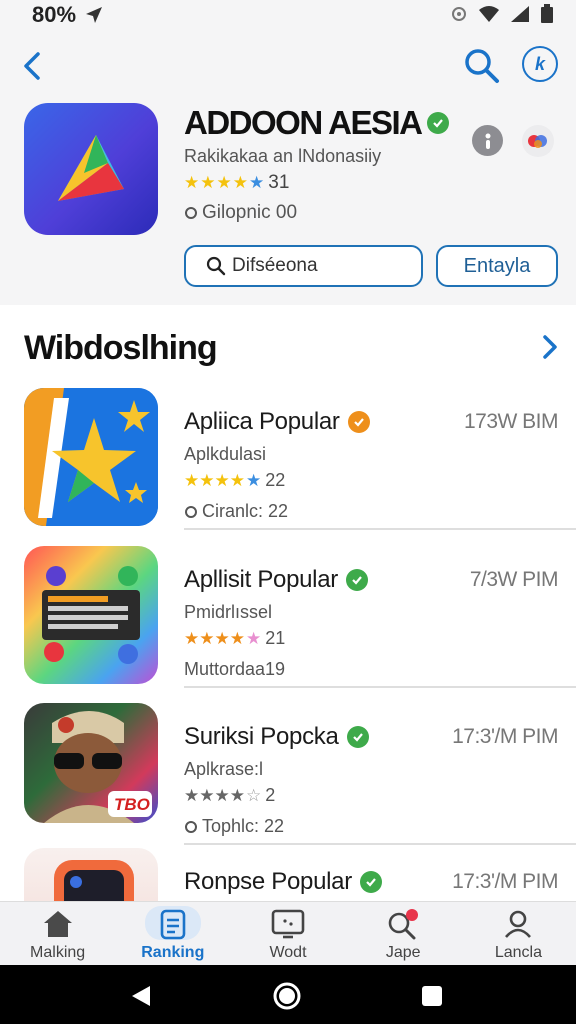 The width and height of the screenshot is (576, 1024). Describe the element at coordinates (288, 952) in the screenshot. I see `nav-label: Wodt` at that location.